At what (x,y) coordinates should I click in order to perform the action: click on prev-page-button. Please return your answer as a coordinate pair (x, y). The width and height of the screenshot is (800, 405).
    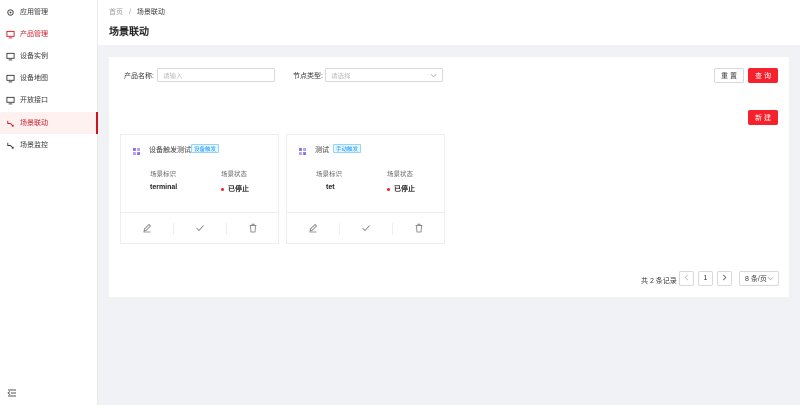
    Looking at the image, I should click on (686, 278).